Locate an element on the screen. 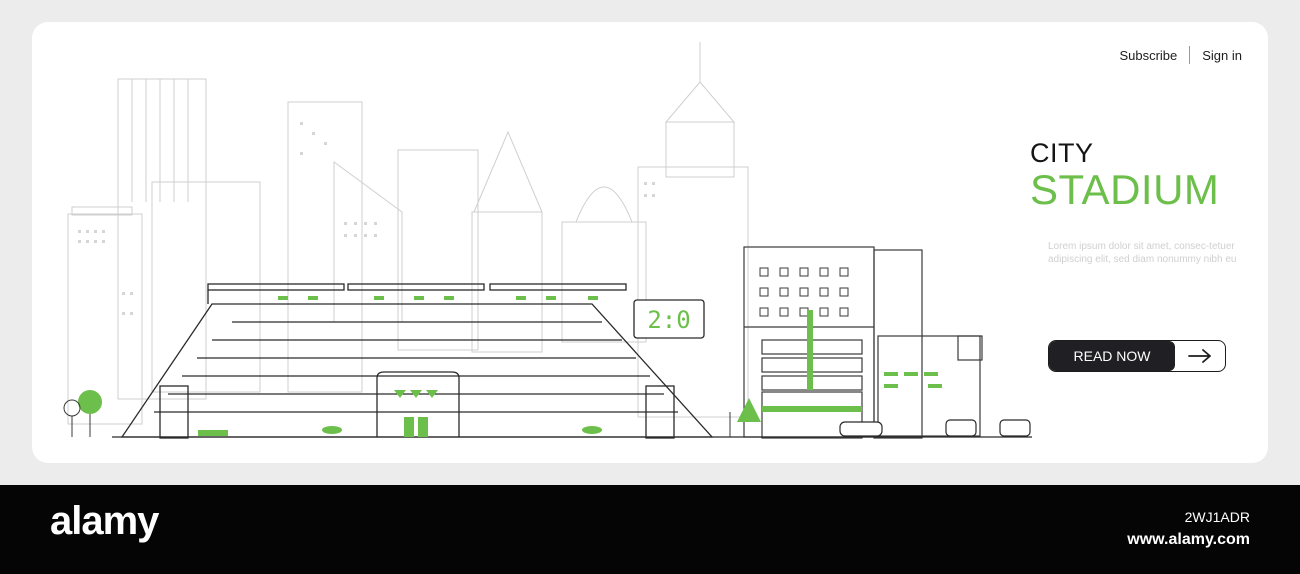 This screenshot has width=1300, height=574. read-now-button: READ NOW is located at coordinates (1137, 356).